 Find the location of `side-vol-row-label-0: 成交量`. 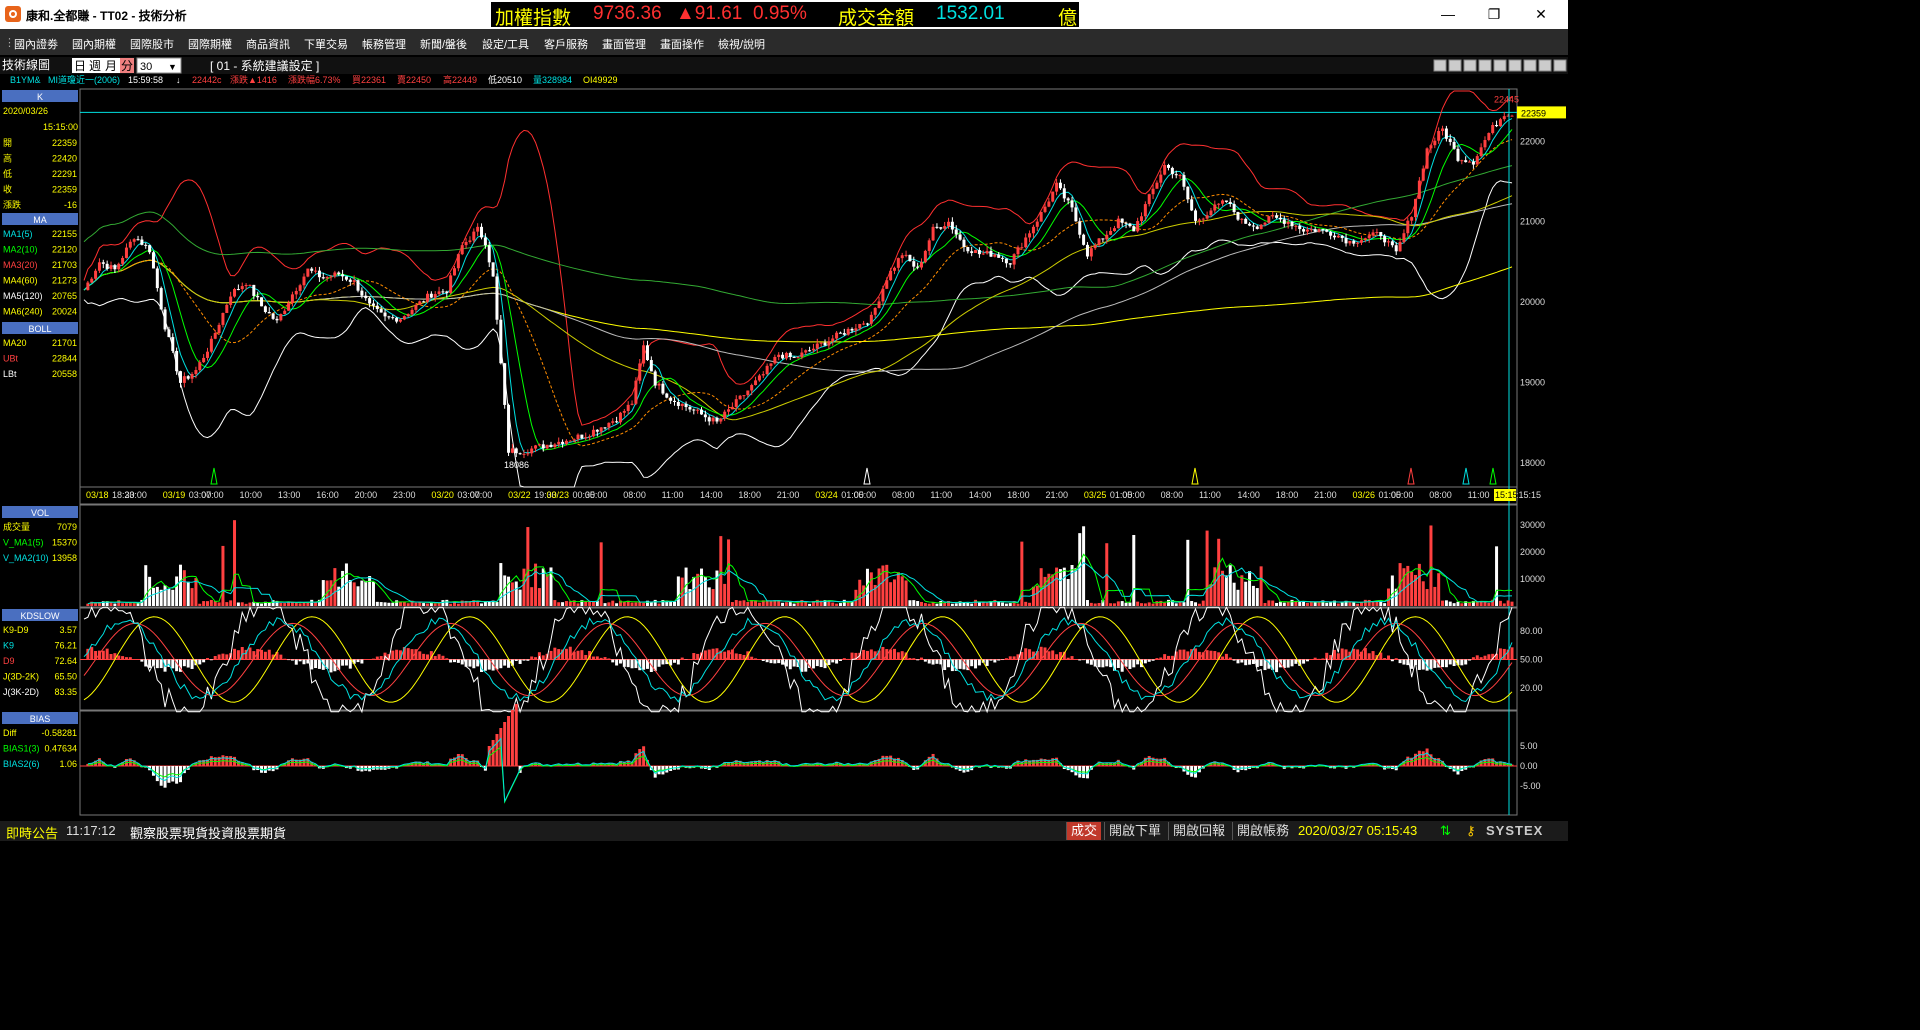

side-vol-row-label-0: 成交量 is located at coordinates (16, 526).